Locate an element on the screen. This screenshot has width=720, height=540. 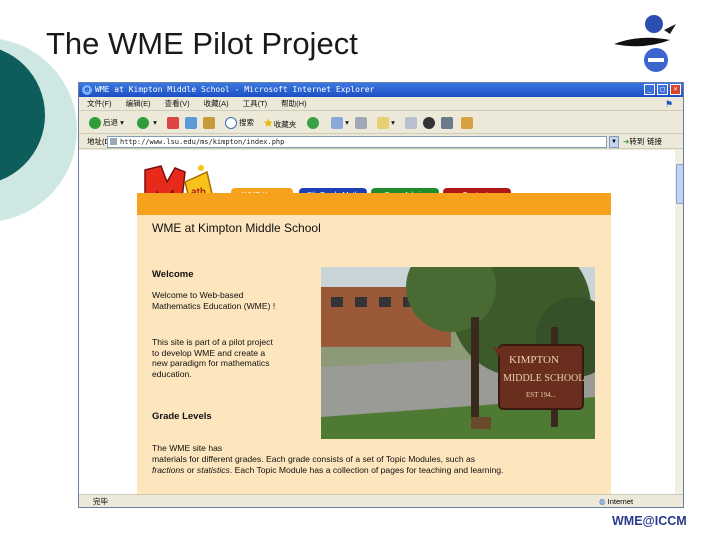
status-zone-label: Internet is located at coordinates (620, 501).